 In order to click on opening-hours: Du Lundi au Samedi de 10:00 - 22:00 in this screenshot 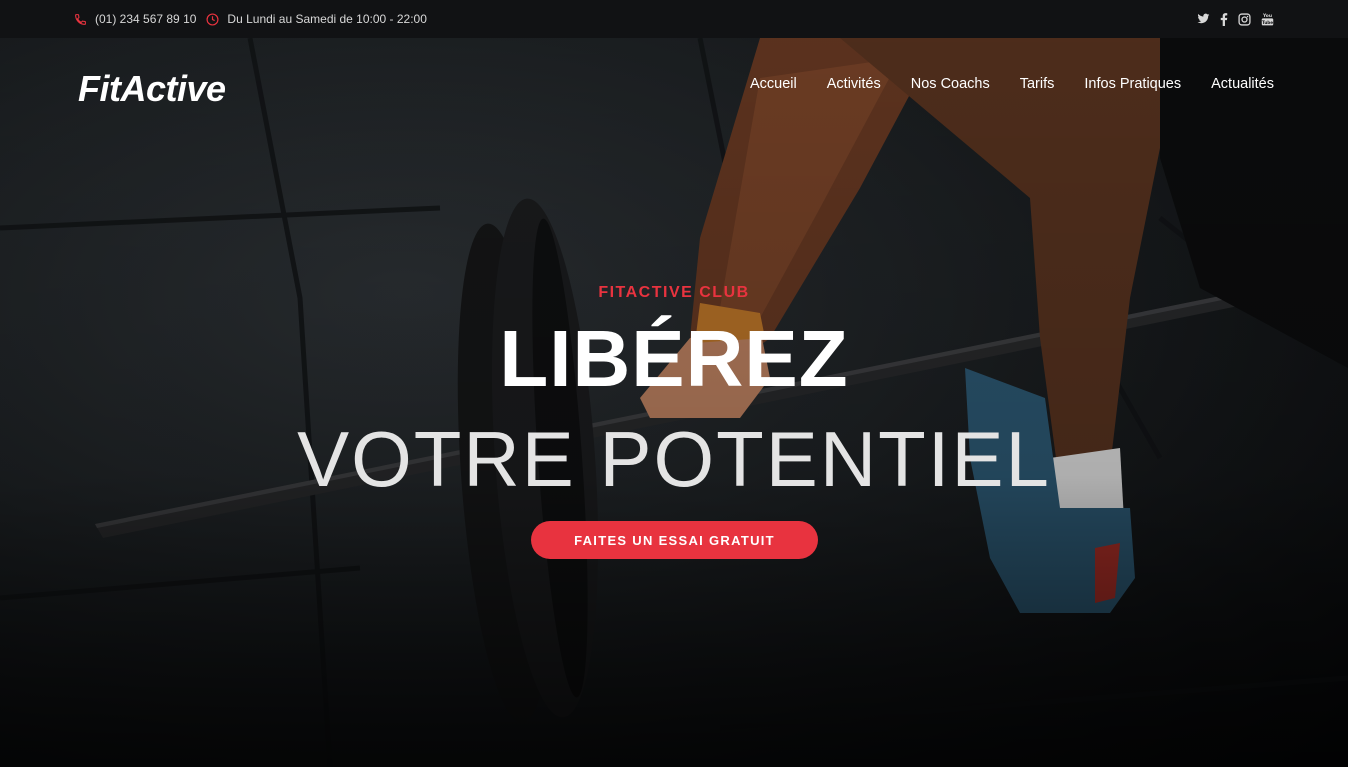, I will do `click(327, 19)`.